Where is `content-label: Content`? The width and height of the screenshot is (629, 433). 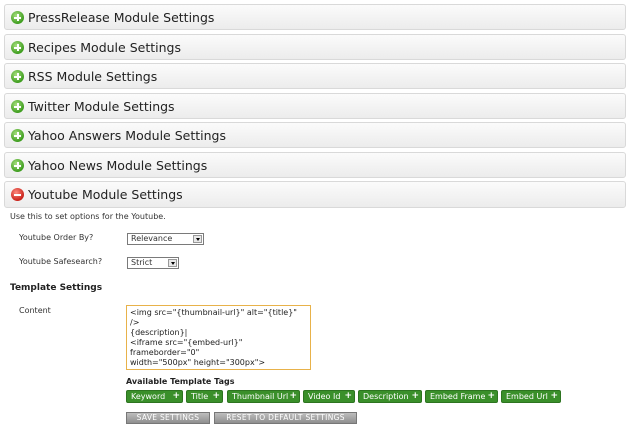 content-label: Content is located at coordinates (35, 310).